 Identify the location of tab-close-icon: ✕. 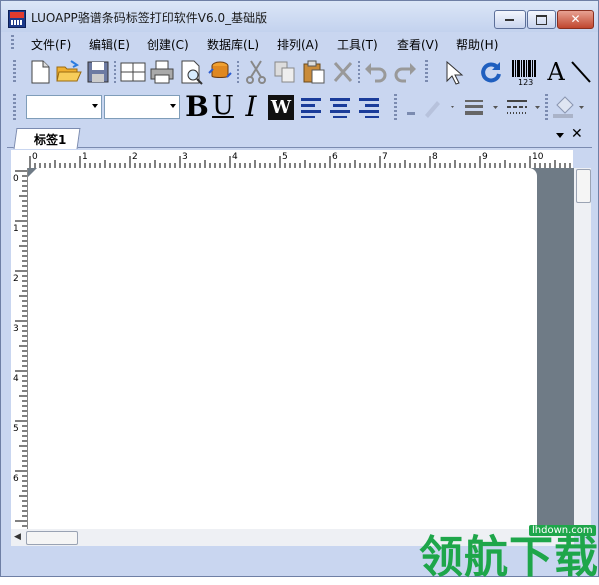
(577, 134).